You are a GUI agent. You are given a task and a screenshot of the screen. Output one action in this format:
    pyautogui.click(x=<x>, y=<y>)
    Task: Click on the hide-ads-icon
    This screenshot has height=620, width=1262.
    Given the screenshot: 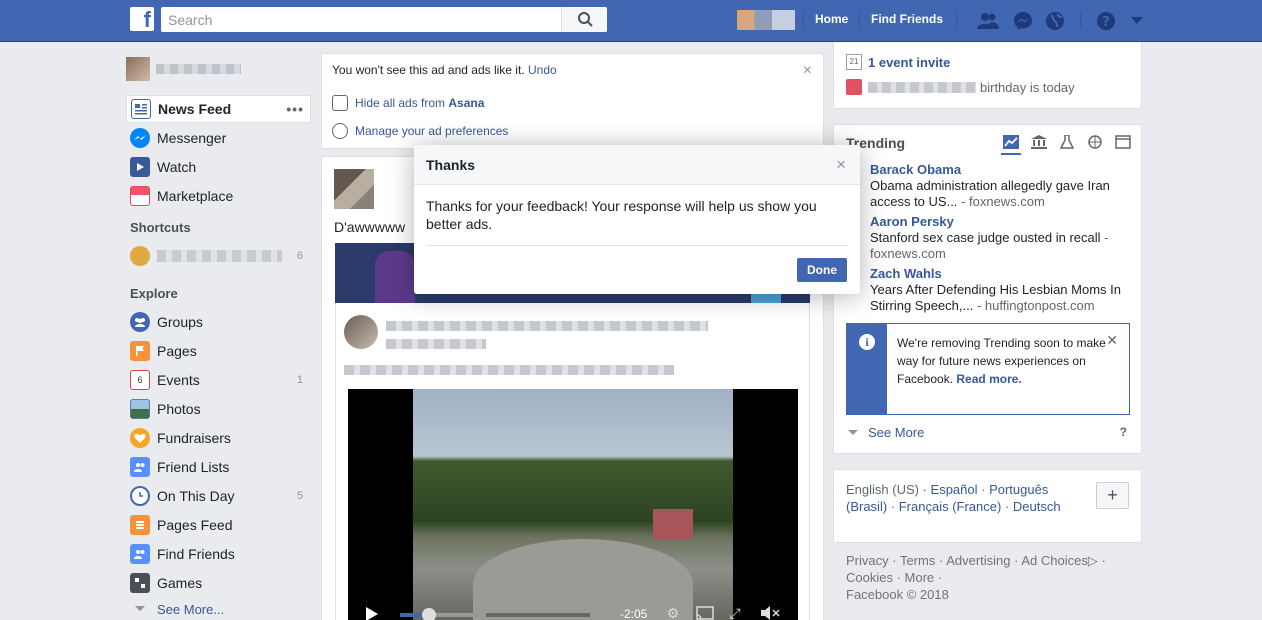 What is the action you would take?
    pyautogui.click(x=340, y=103)
    